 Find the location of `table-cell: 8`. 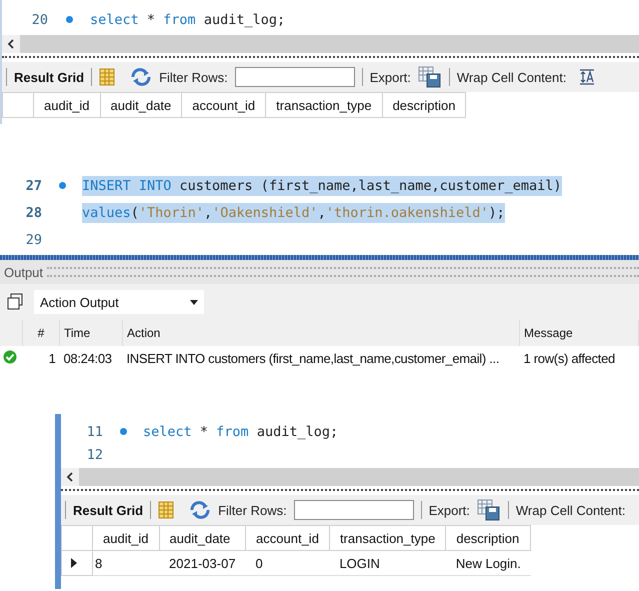

table-cell: 8 is located at coordinates (126, 563).